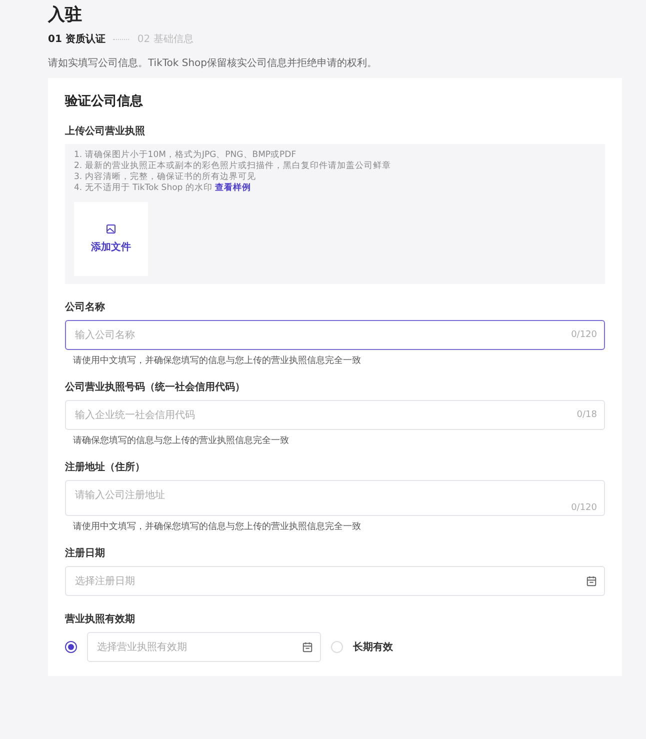  I want to click on date-field: 选择营业执照有效期, so click(204, 647).